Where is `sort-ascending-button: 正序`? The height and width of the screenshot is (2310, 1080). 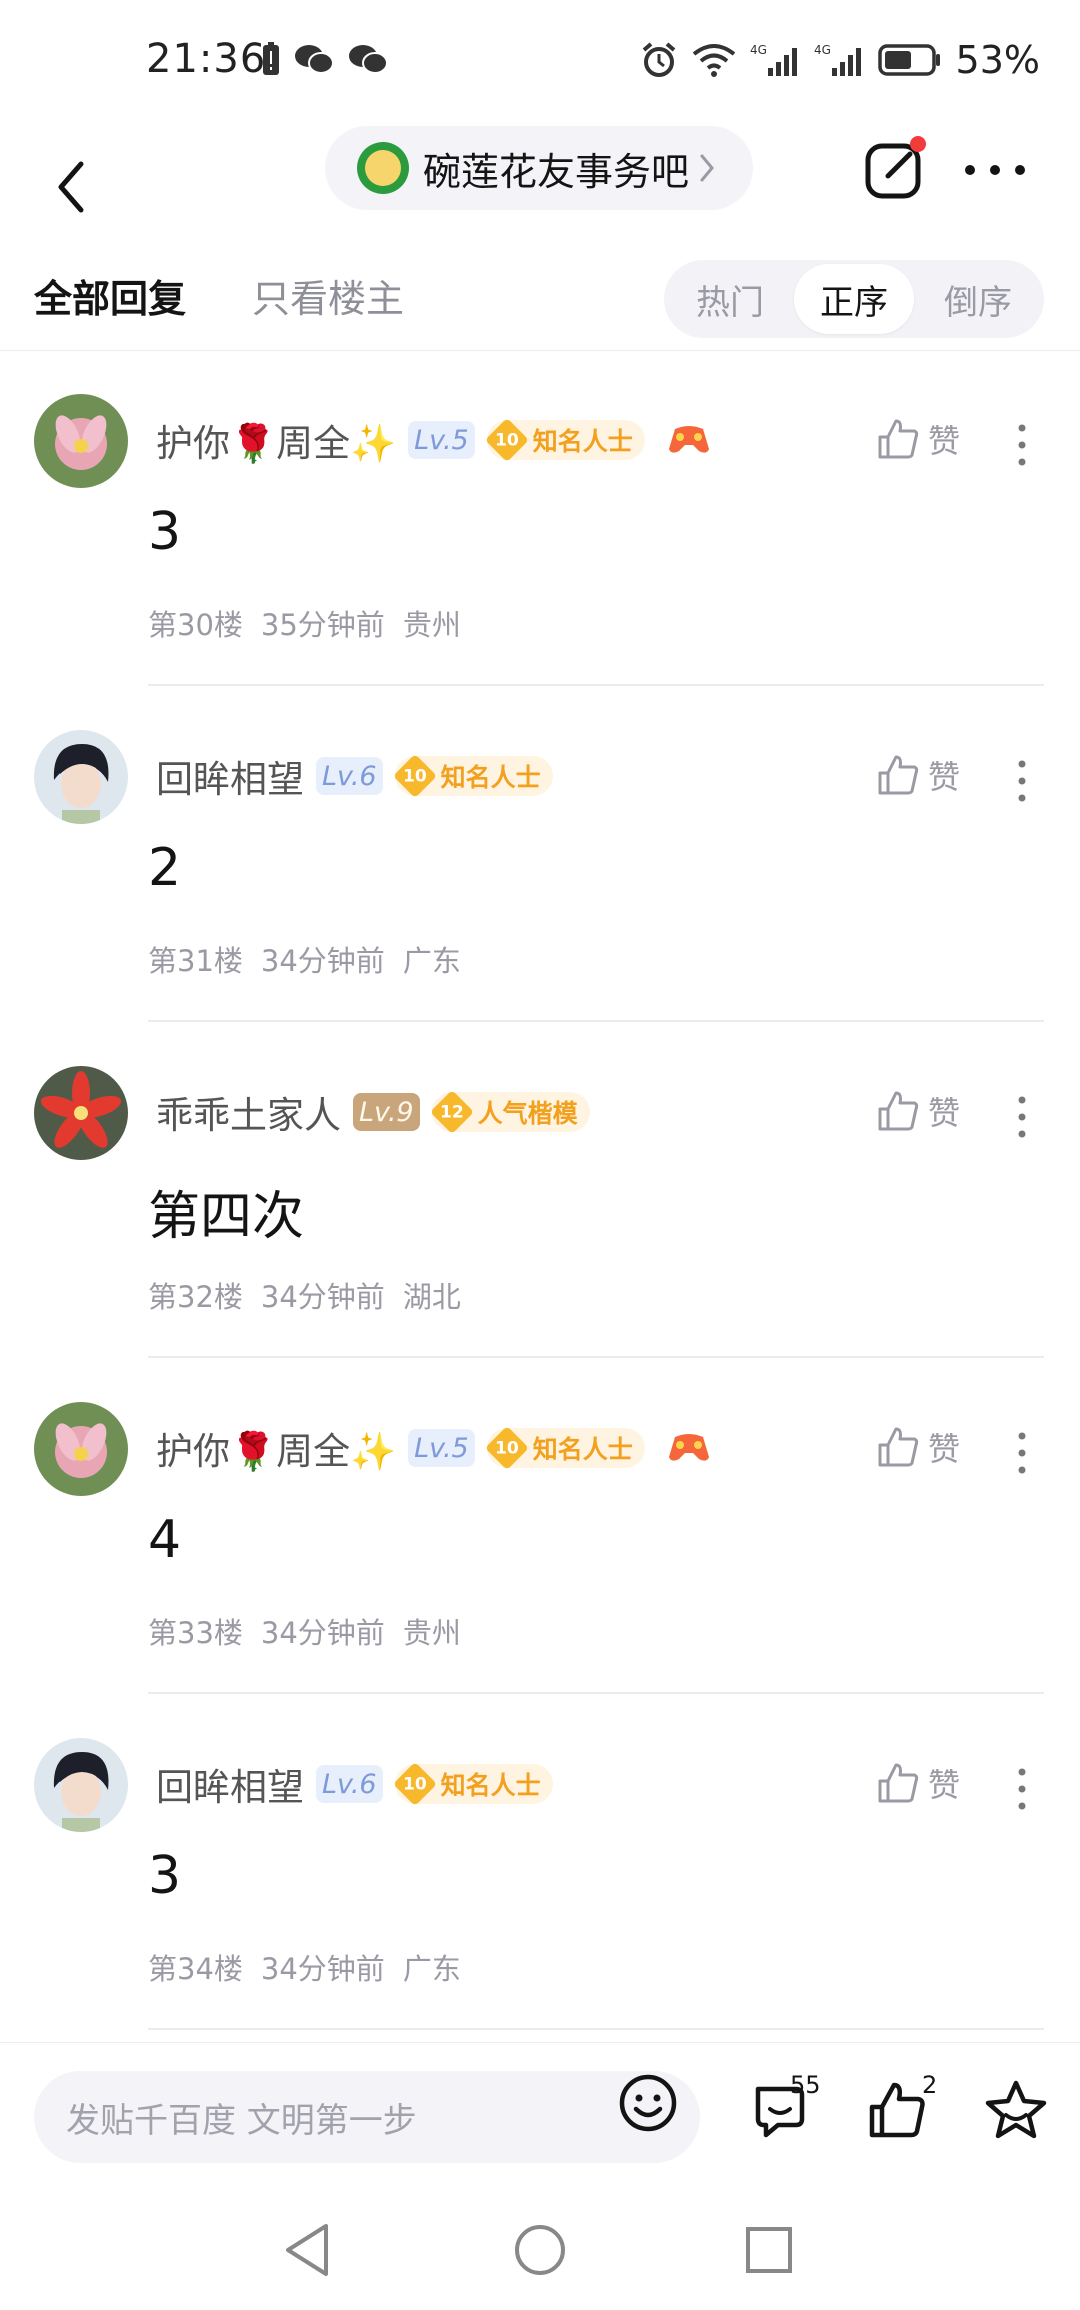
sort-ascending-button: 正序 is located at coordinates (854, 299).